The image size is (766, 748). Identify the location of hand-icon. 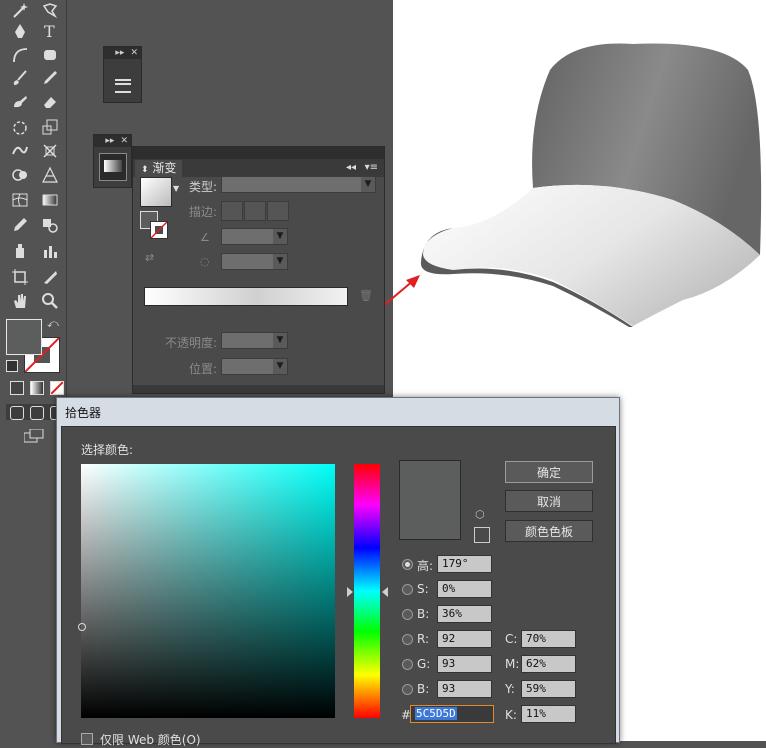
(20, 301).